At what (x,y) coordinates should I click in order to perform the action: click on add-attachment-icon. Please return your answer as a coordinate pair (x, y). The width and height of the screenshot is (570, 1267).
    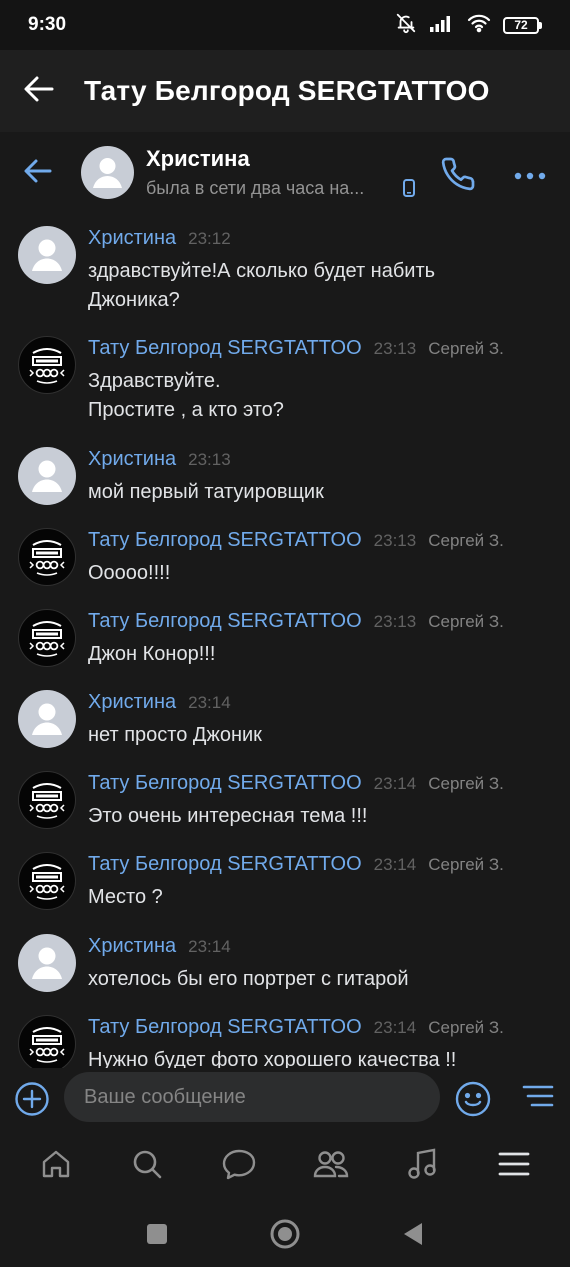
    Looking at the image, I should click on (32, 1101).